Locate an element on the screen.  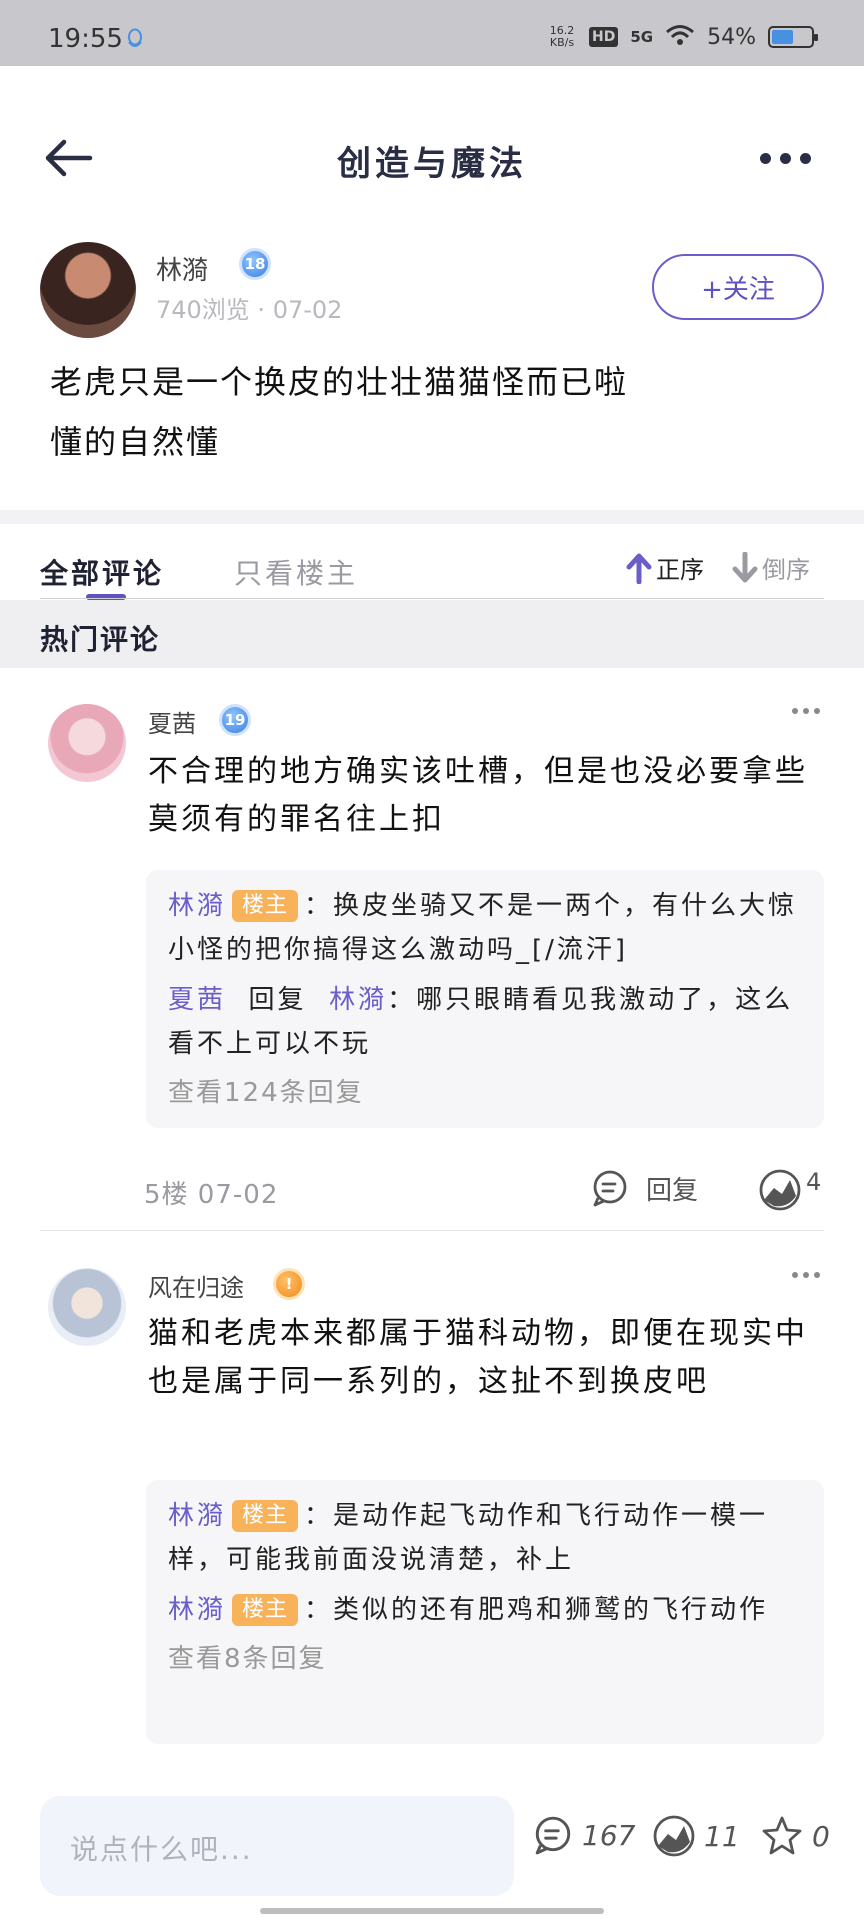
favorite-button: 0 is located at coordinates (795, 1836).